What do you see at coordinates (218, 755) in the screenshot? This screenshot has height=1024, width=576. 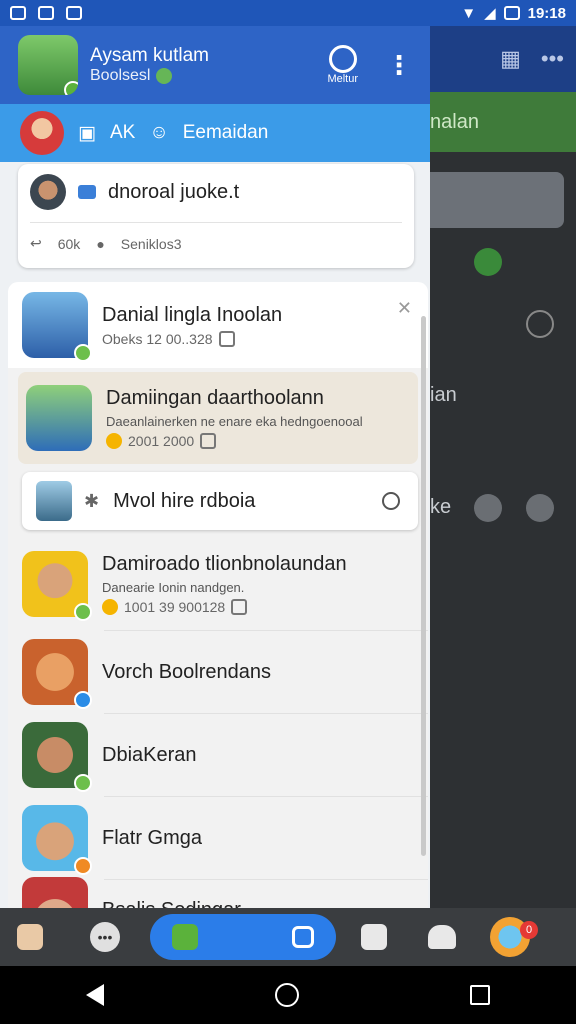 I see `list-item: DbiaKeran` at bounding box center [218, 755].